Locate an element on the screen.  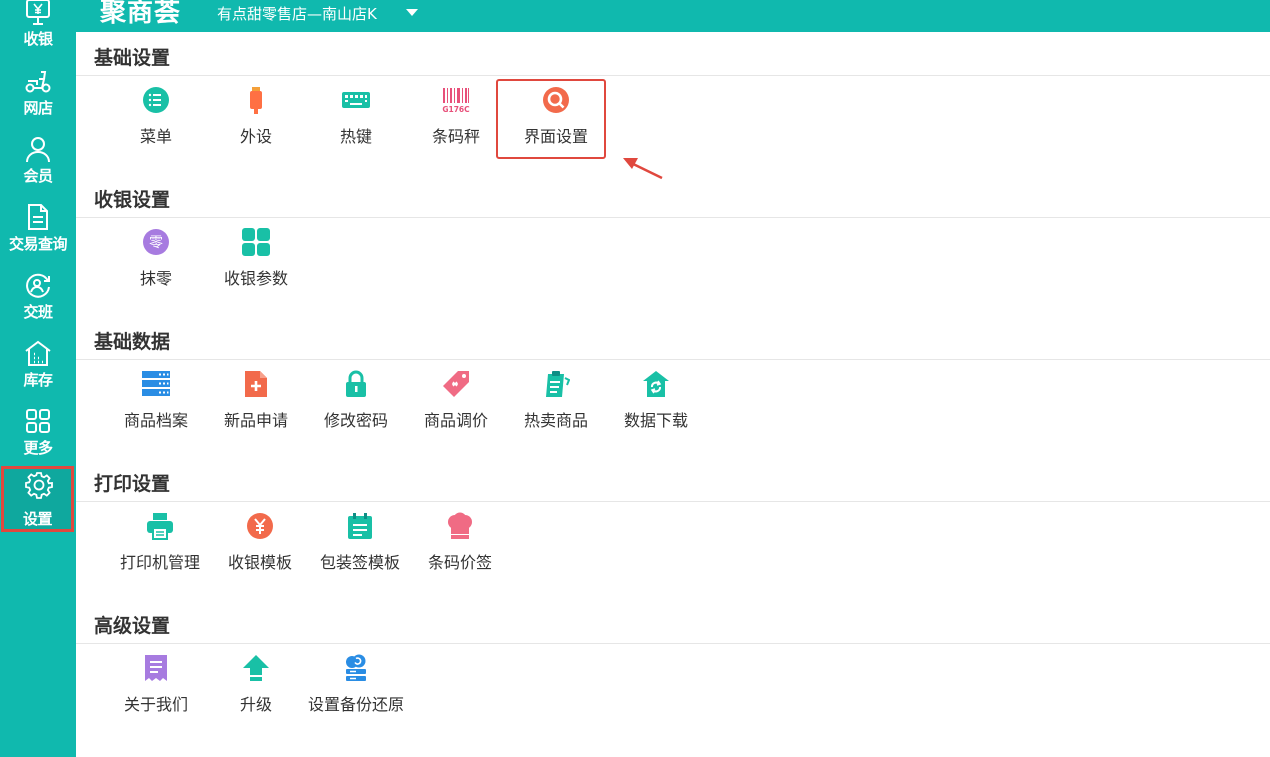
sidebar-item-label: 更多 is located at coordinates (38, 448).